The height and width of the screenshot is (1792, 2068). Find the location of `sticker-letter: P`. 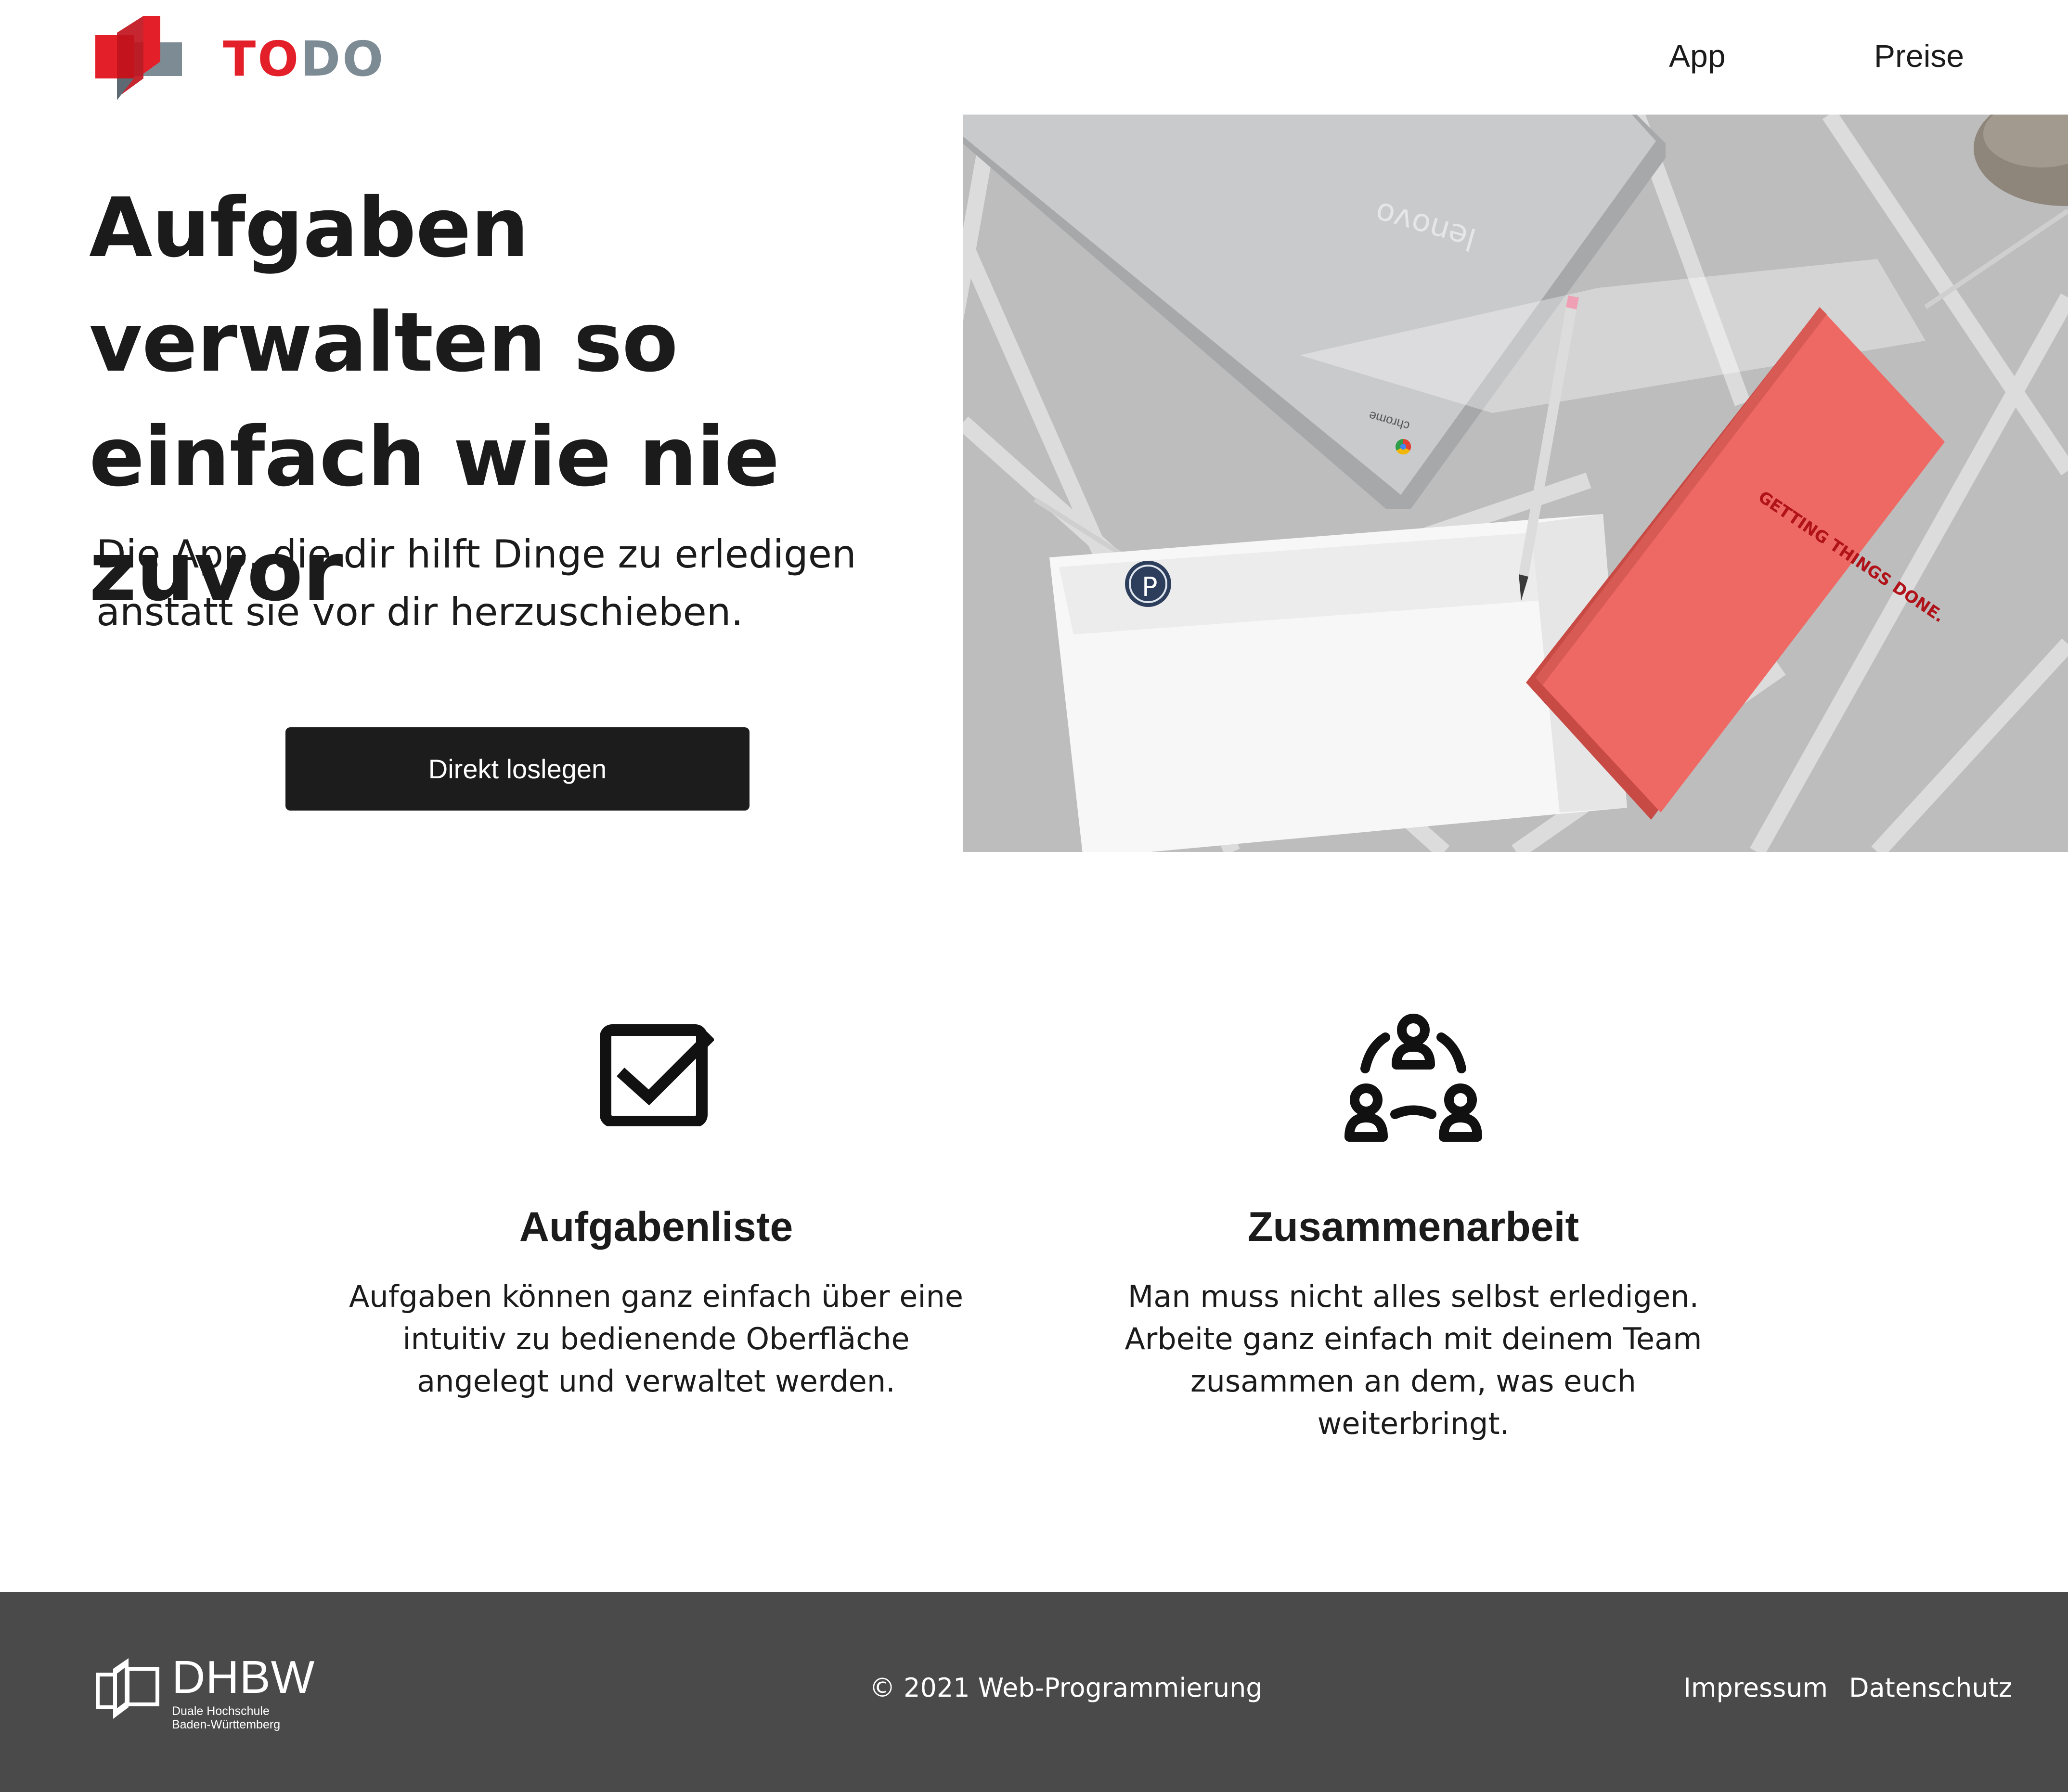

sticker-letter: P is located at coordinates (1150, 587).